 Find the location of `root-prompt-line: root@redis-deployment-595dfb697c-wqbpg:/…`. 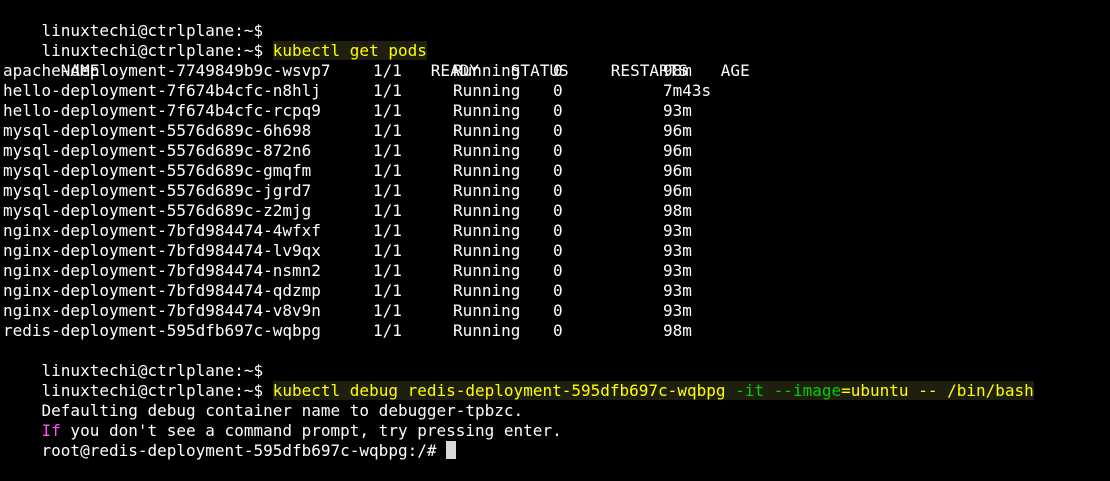

root-prompt-line: root@redis-deployment-595dfb697c-wqbpg:/… is located at coordinates (556, 440).